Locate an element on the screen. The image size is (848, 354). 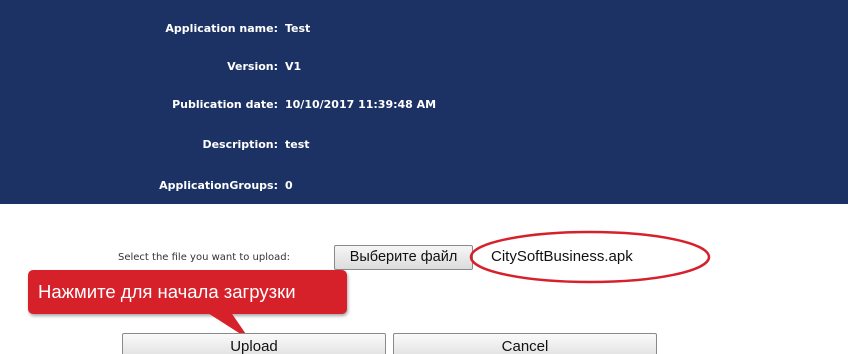
choose-file-button: Выберите файл is located at coordinates (403, 257).